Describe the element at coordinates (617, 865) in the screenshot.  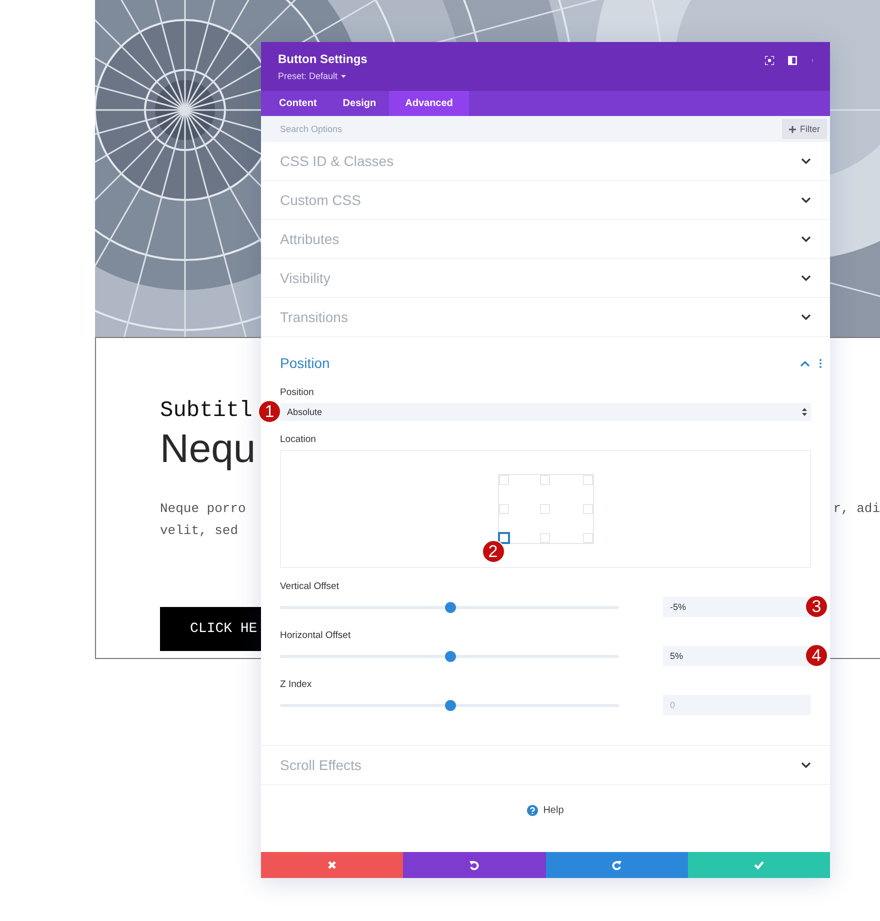
I see `redo-icon` at that location.